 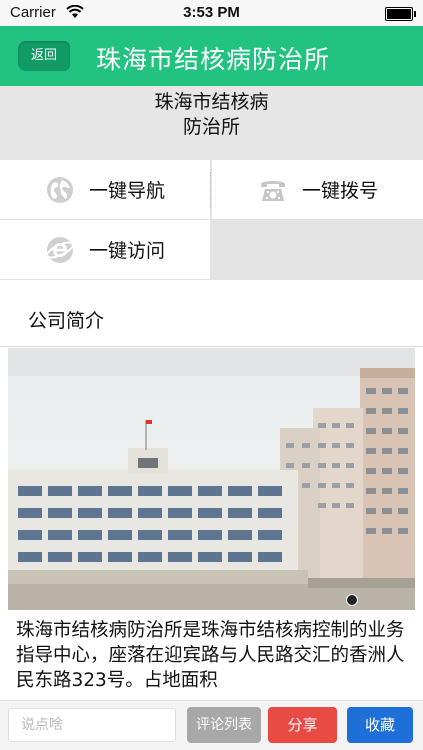 I want to click on org-name-line2: 防治所, so click(x=211, y=127).